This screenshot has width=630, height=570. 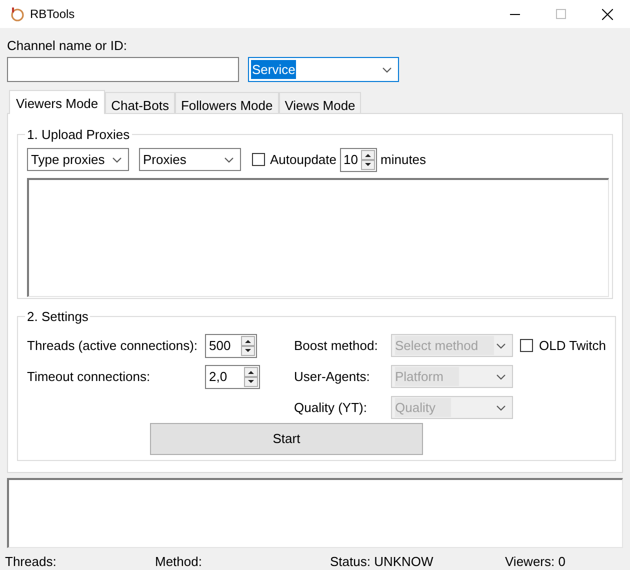 I want to click on checkbox-label: OLD Twitch, so click(x=572, y=345).